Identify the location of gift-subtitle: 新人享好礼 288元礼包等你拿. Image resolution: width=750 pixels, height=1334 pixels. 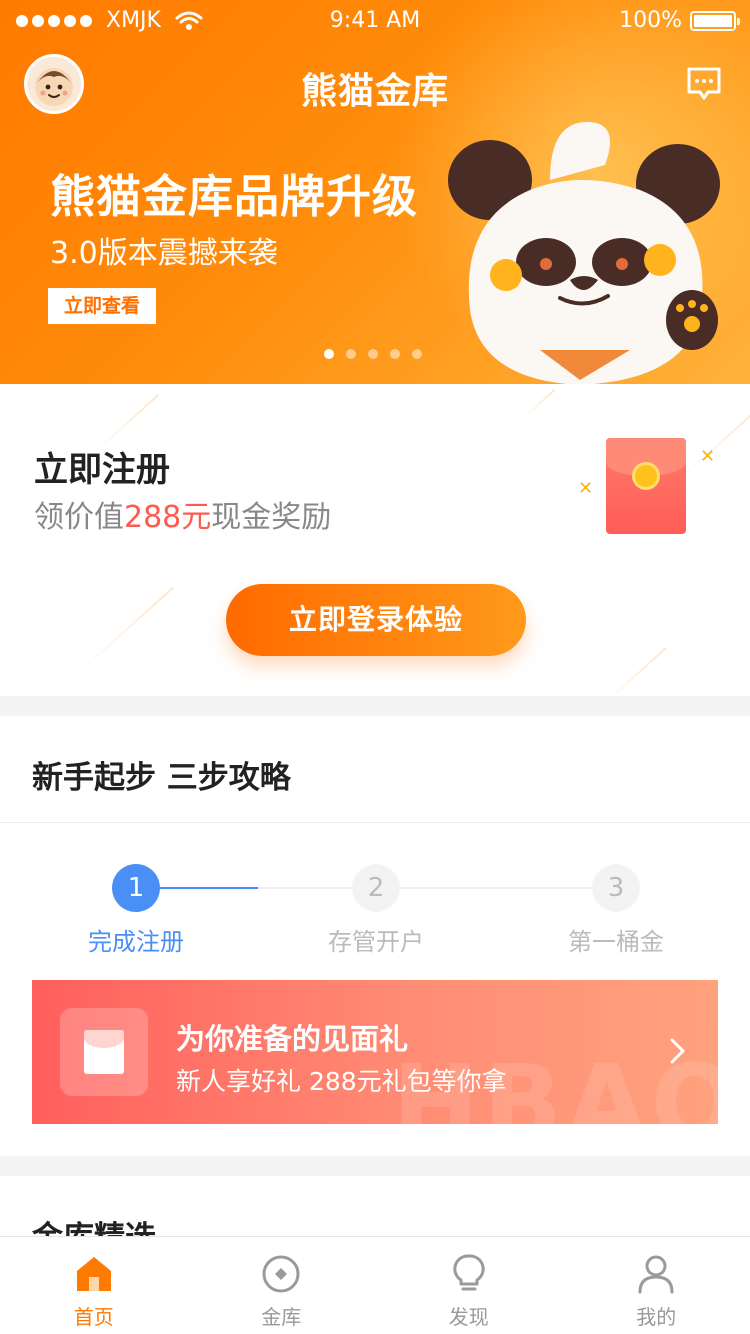
(341, 1081).